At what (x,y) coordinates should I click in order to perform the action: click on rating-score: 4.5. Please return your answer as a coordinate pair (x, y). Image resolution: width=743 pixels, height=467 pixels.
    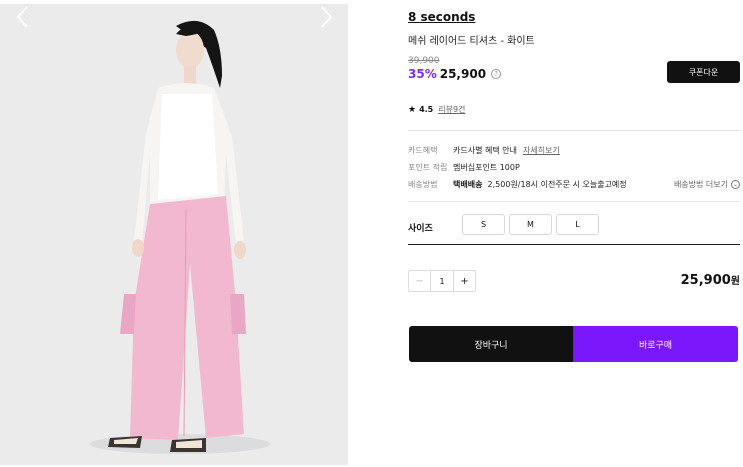
    Looking at the image, I should click on (426, 109).